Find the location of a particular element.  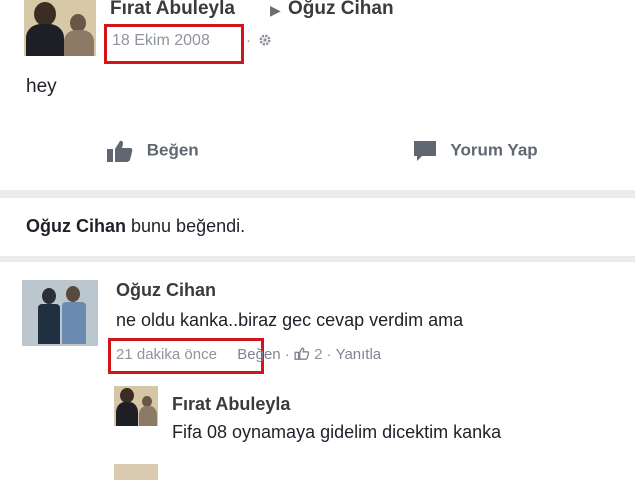

likes-summary-card: Oğuz Cihan bunu beğendi. is located at coordinates (317, 227).